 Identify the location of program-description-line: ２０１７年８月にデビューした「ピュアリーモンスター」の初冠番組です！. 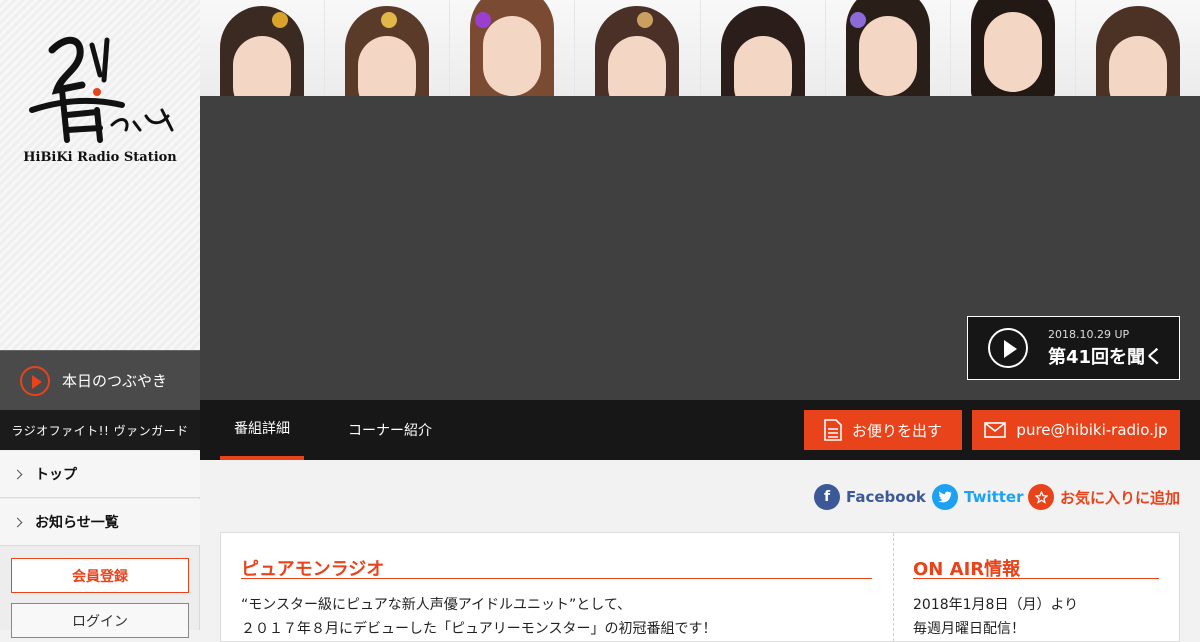
(479, 629).